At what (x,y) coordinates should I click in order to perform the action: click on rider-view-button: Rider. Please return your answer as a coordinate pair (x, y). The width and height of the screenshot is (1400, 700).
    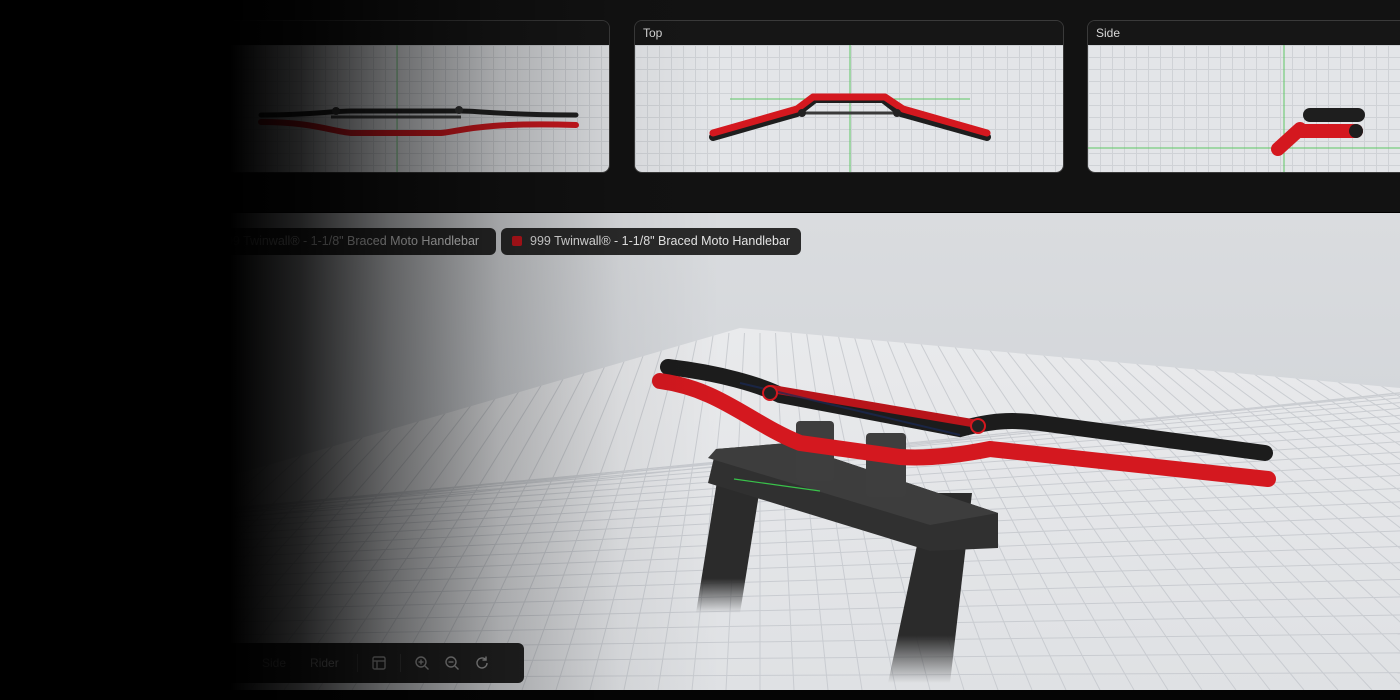
    Looking at the image, I should click on (324, 663).